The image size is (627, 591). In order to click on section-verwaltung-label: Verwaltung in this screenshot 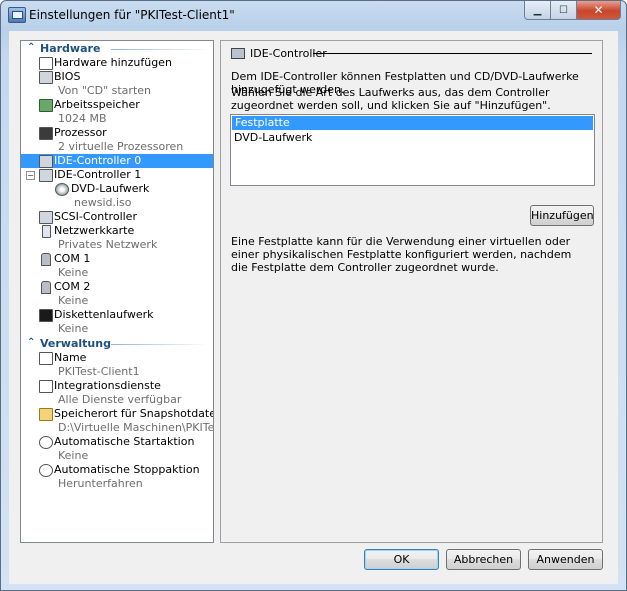, I will do `click(75, 343)`.